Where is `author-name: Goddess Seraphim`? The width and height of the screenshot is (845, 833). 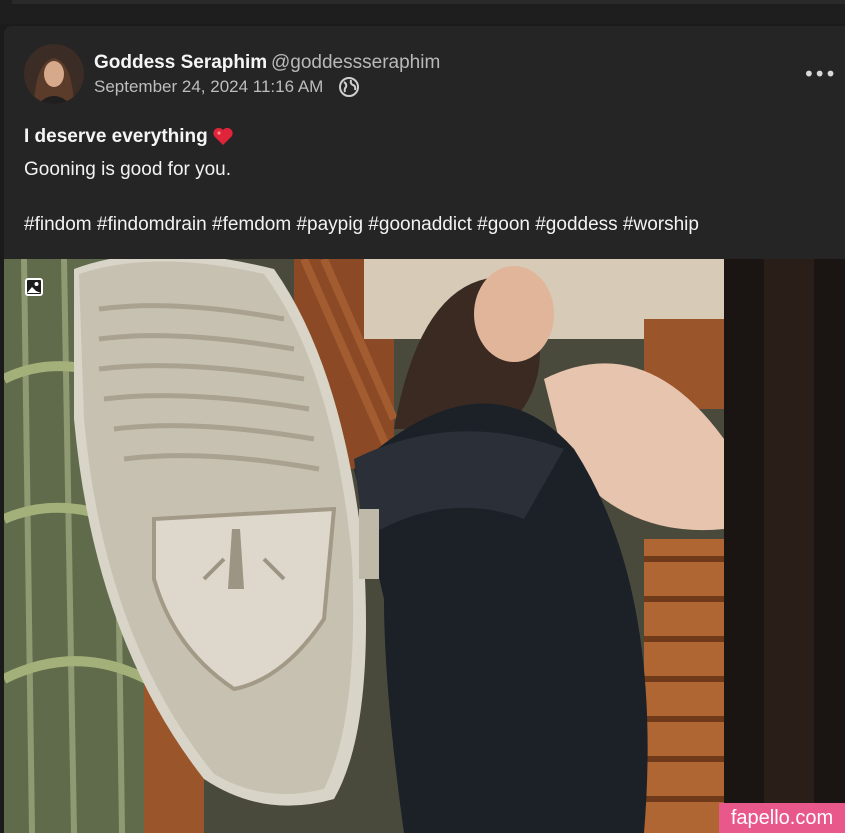 author-name: Goddess Seraphim is located at coordinates (180, 63).